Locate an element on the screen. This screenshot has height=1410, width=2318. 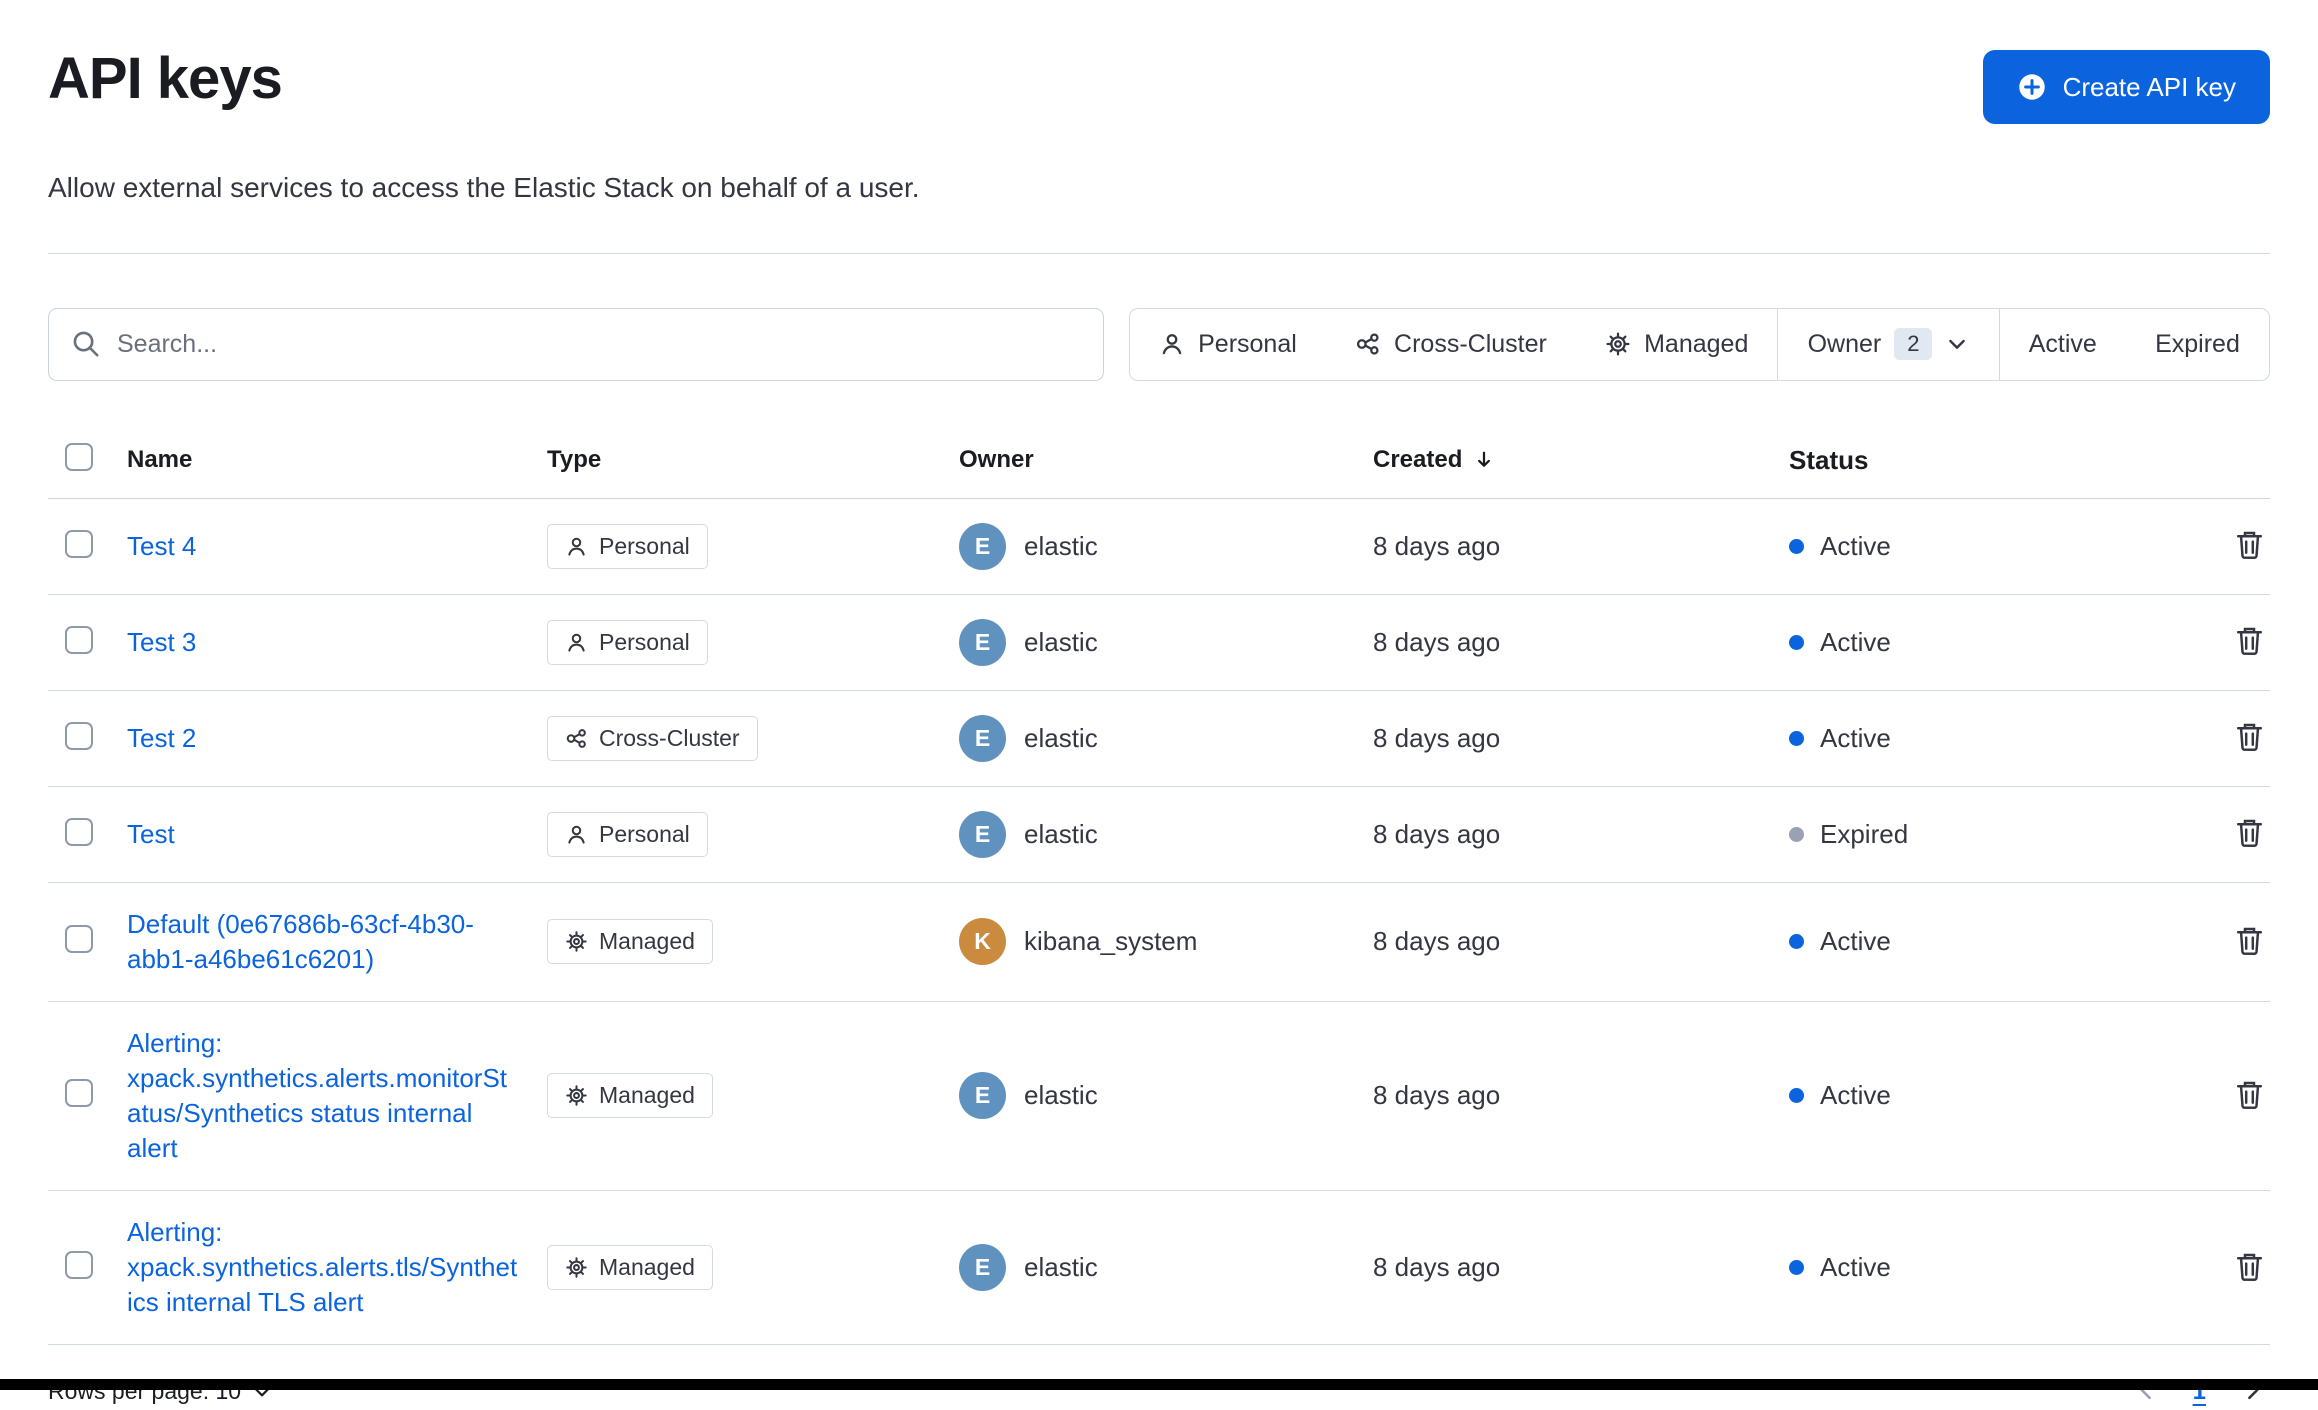
filter-managed-label: Managed is located at coordinates (1696, 343).